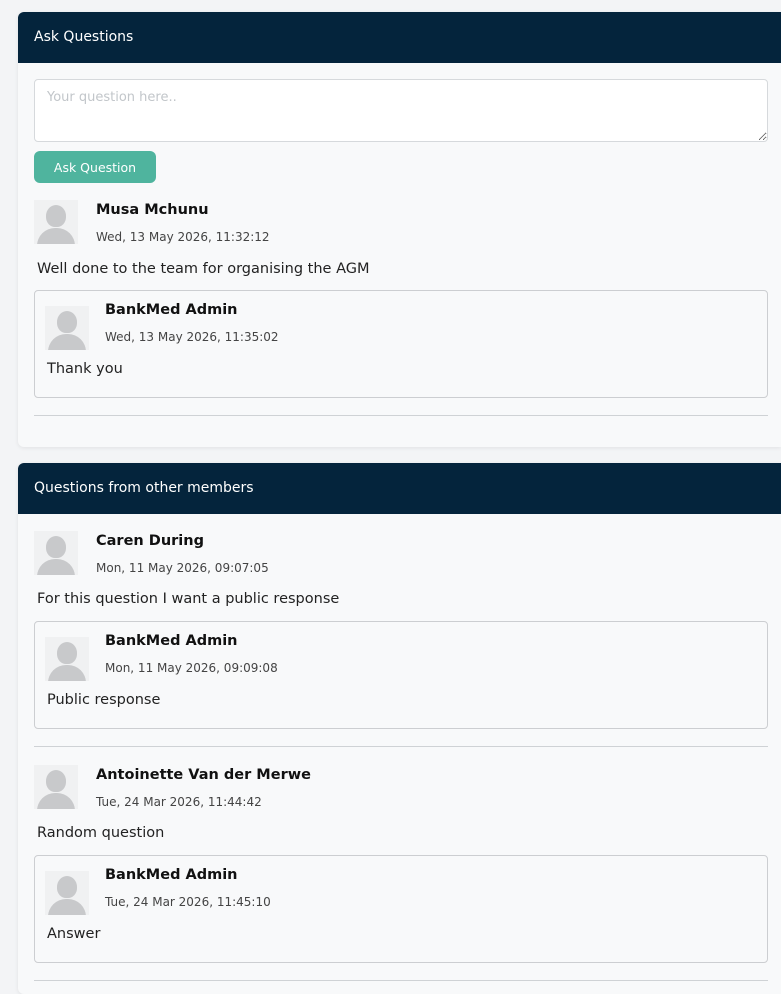 Image resolution: width=781 pixels, height=994 pixels. Describe the element at coordinates (399, 488) in the screenshot. I see `other-questions-header: Questions from other members` at that location.